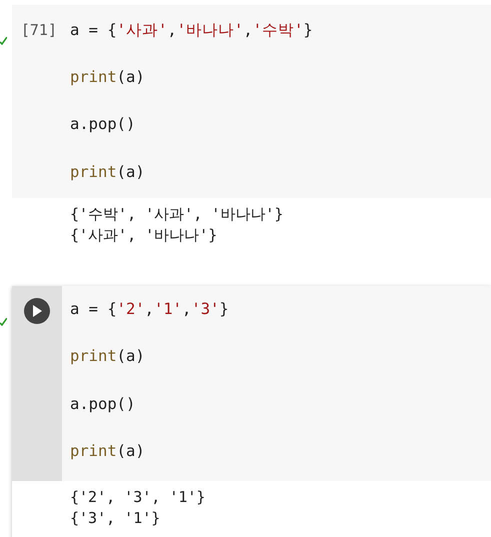 The height and width of the screenshot is (537, 491). I want to click on output-line: {'3', '1'}, so click(116, 519).